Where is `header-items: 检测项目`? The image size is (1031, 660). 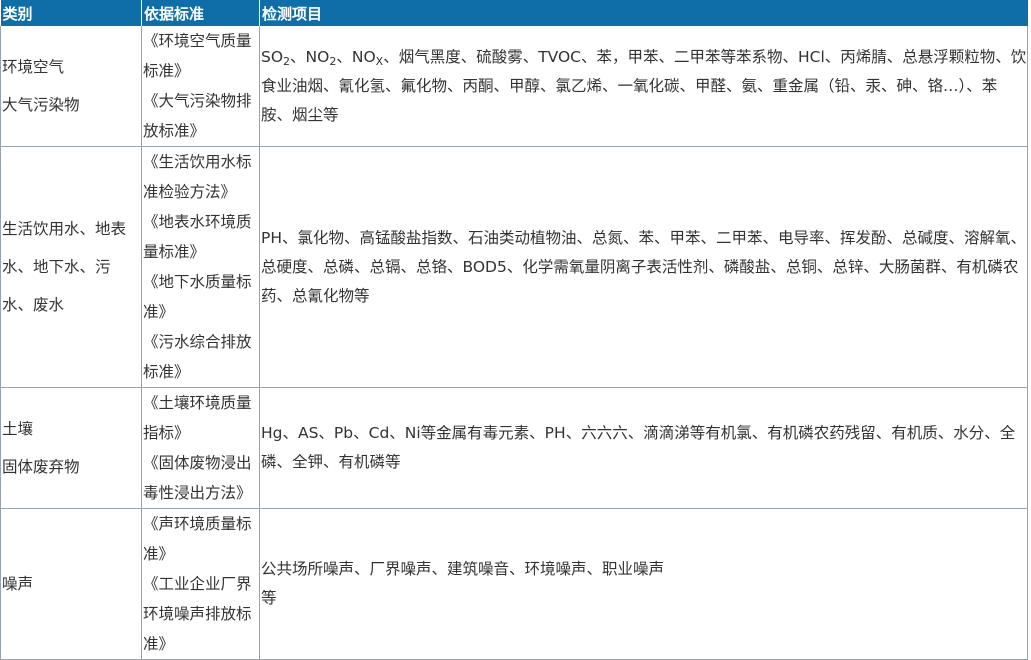 header-items: 检测项目 is located at coordinates (643, 13).